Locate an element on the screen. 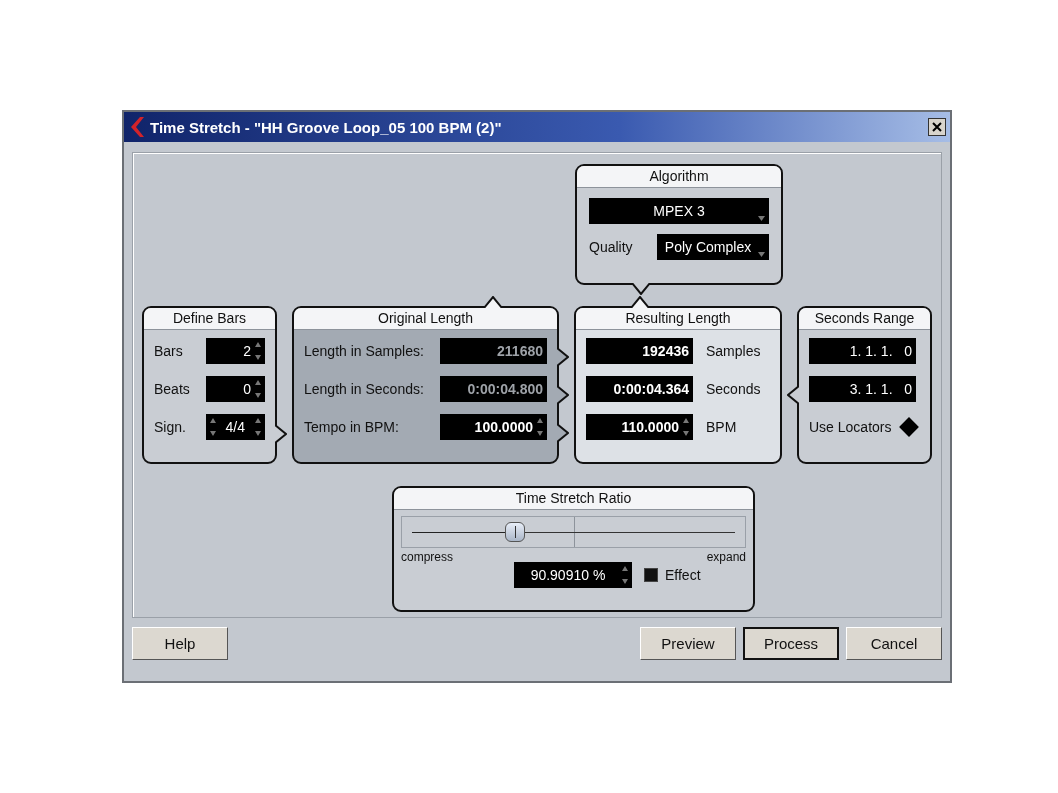 The image size is (1058, 793). number-field: 211680 is located at coordinates (493, 351).